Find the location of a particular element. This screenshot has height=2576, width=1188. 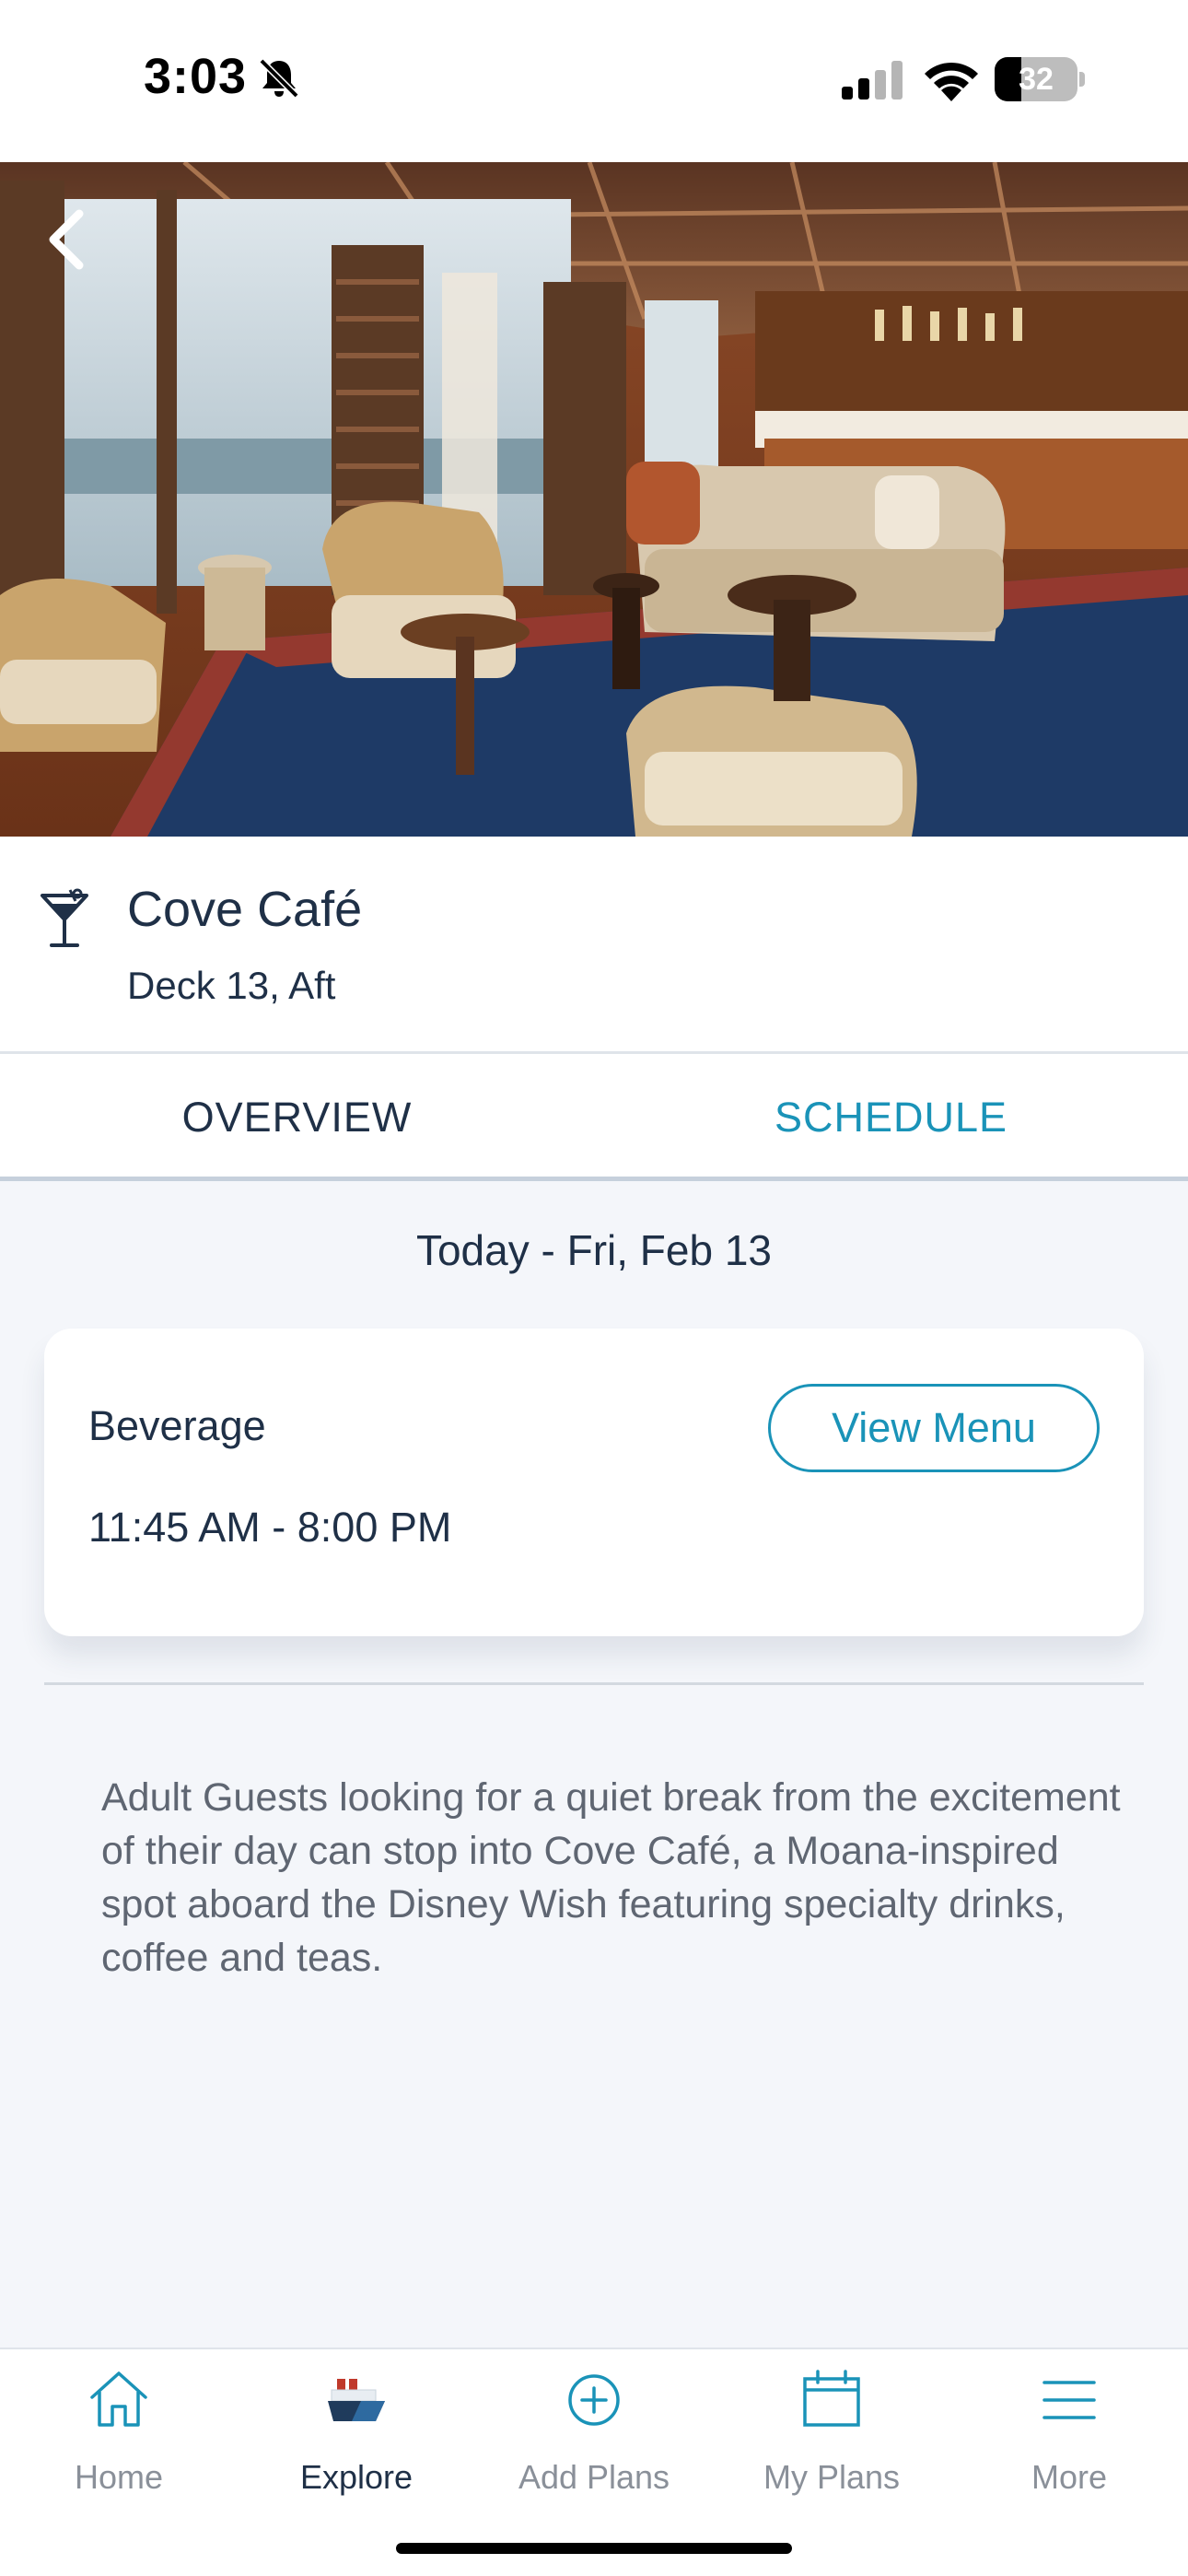

battery-icon: 32 is located at coordinates (1040, 79).